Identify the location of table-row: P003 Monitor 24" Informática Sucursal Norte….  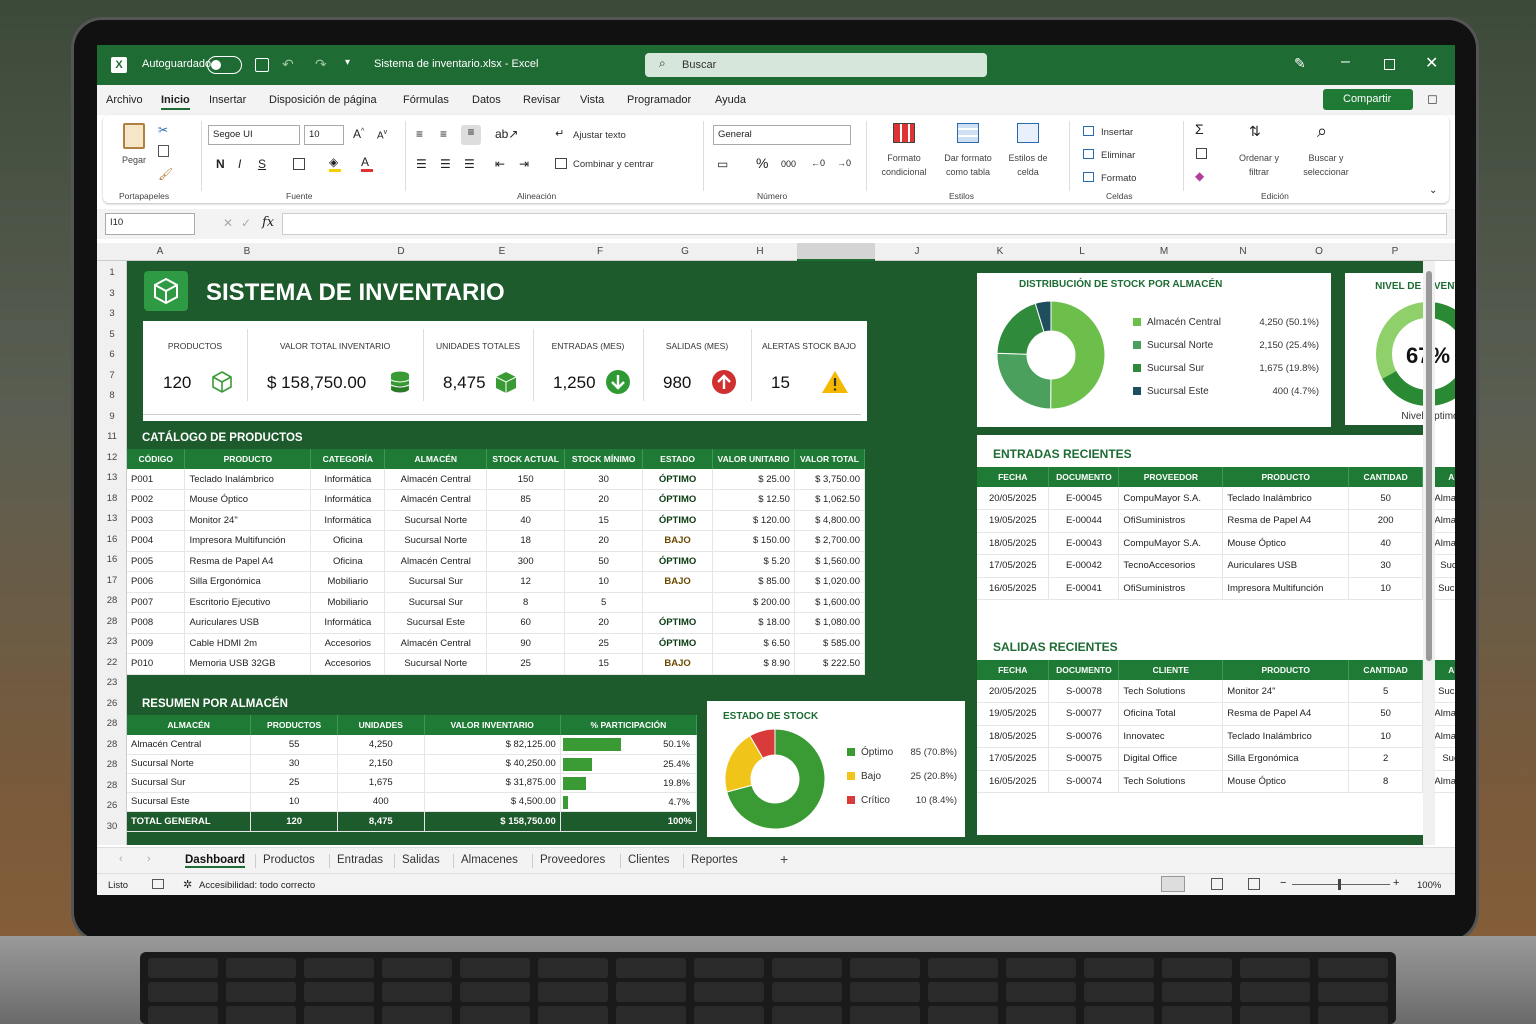
(496, 520).